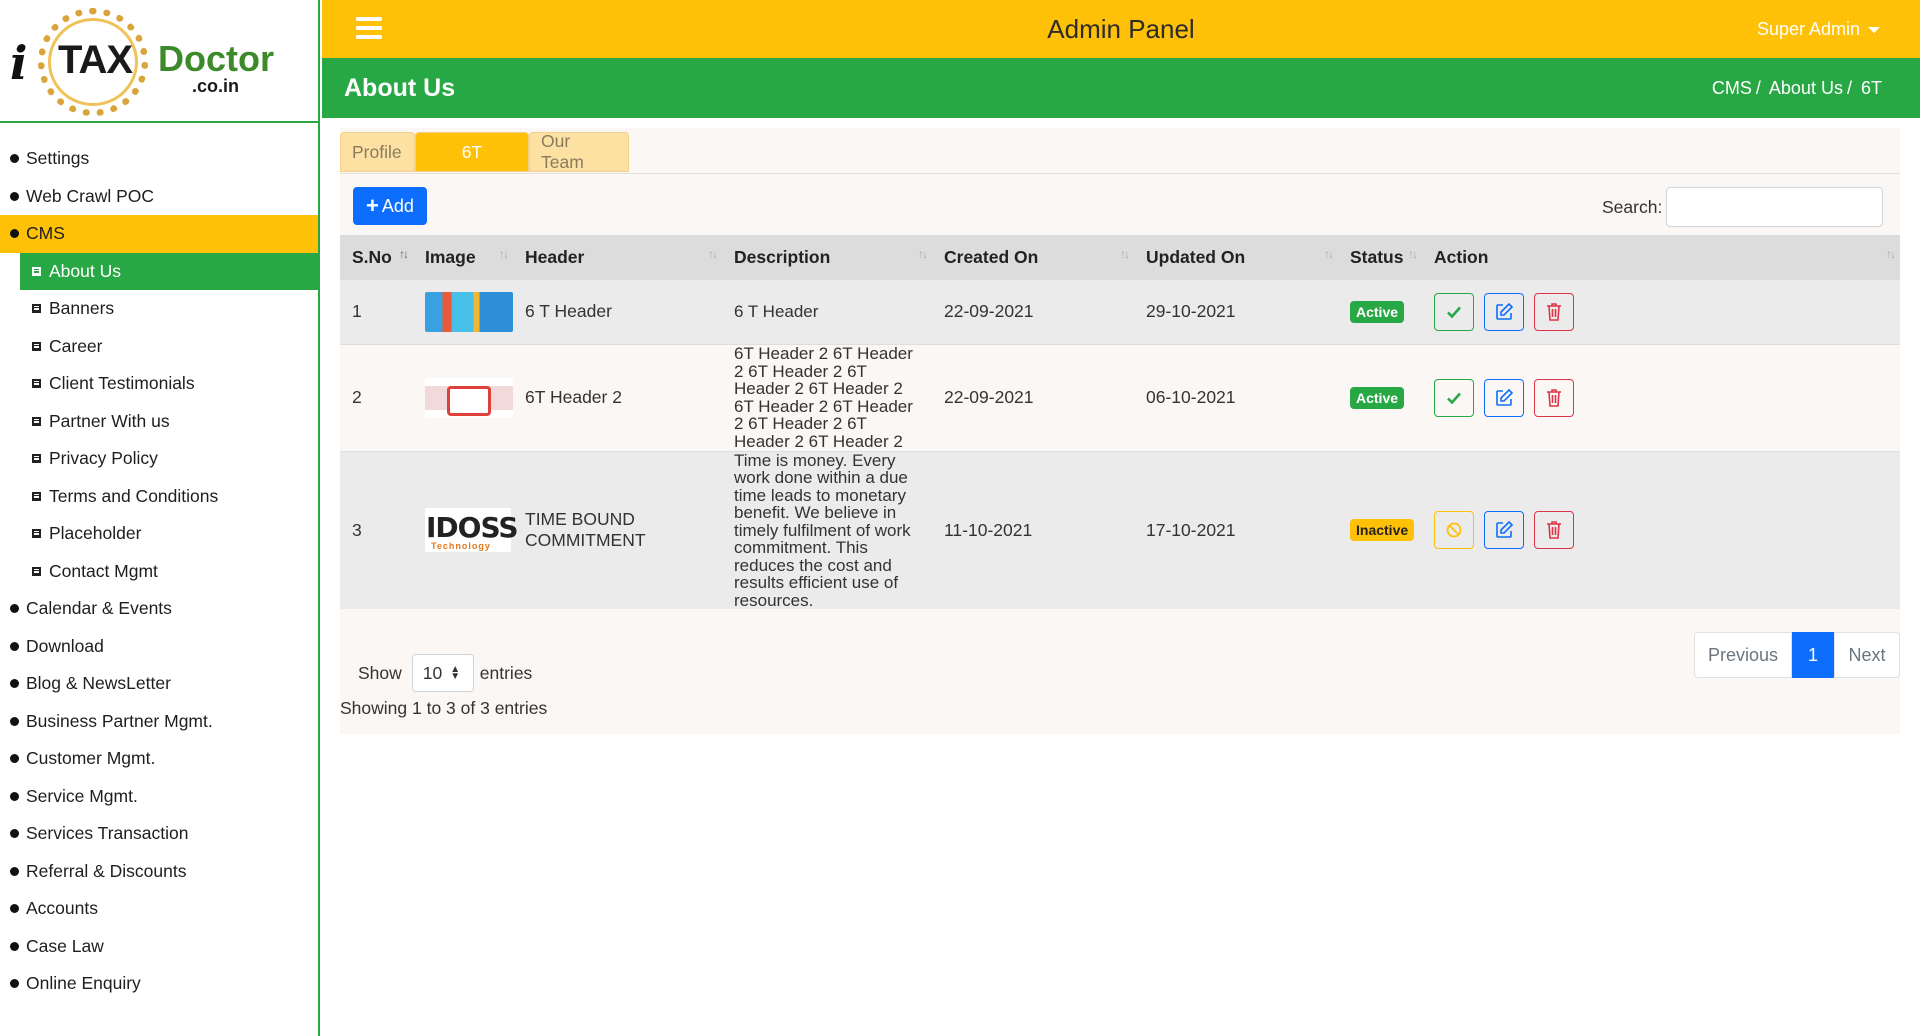 This screenshot has height=1036, width=1920. Describe the element at coordinates (1121, 29) in the screenshot. I see `panel-title: Admin Panel` at that location.